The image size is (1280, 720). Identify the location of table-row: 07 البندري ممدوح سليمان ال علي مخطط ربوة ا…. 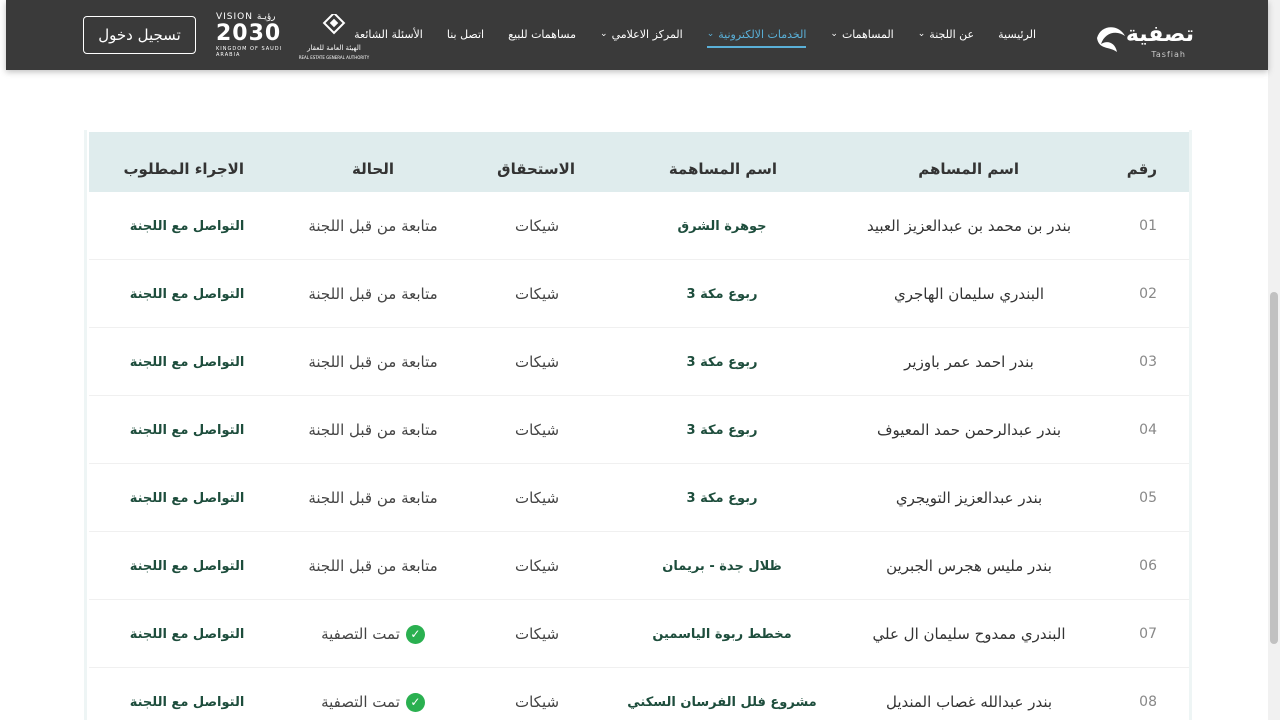
(639, 634).